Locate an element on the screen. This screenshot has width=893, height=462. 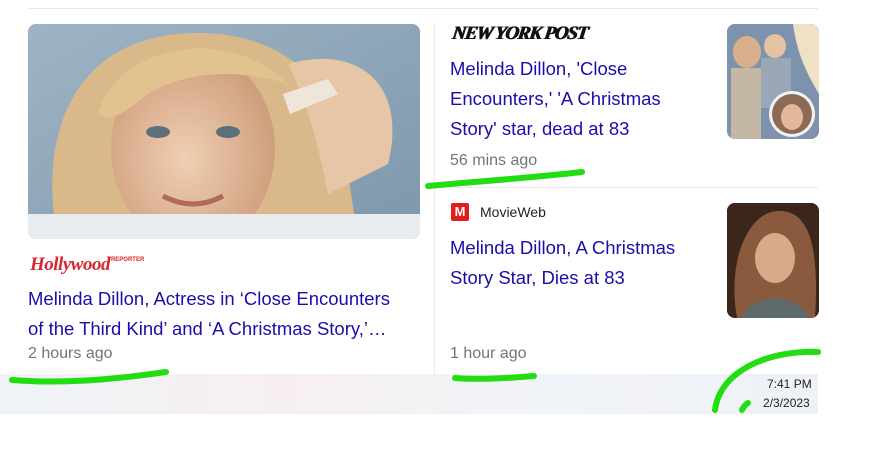
thumbnail-new-york-post is located at coordinates (773, 81).